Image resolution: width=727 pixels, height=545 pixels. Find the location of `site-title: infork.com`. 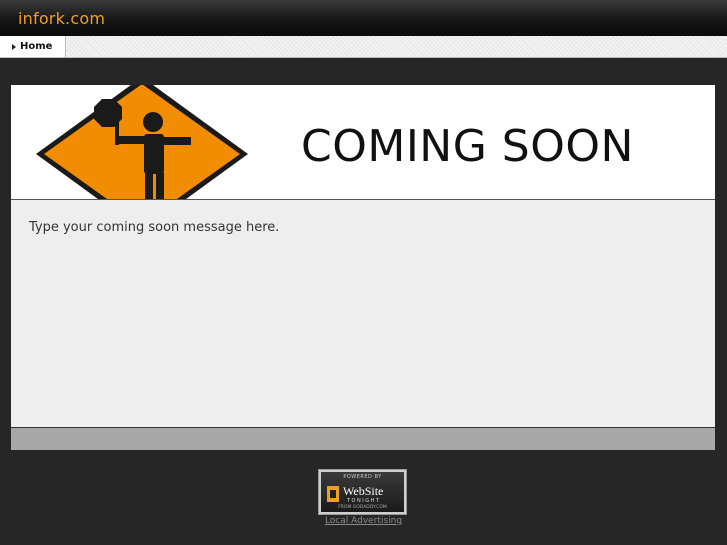

site-title: infork.com is located at coordinates (61, 18).